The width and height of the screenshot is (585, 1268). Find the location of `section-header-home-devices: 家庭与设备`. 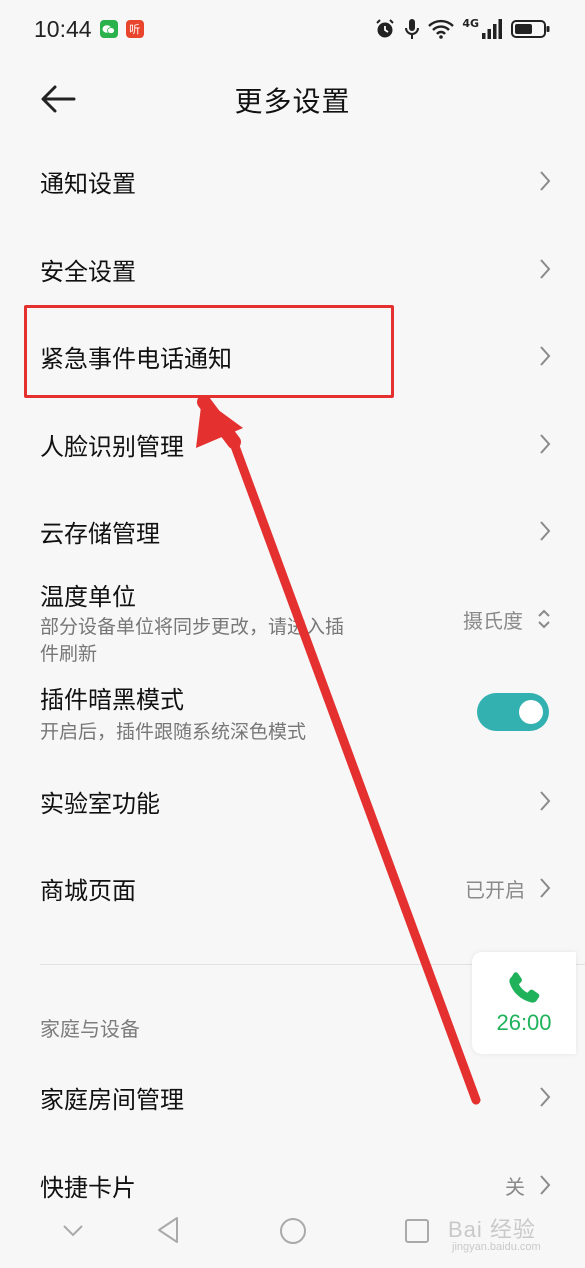

section-header-home-devices: 家庭与设备 is located at coordinates (90, 1029).